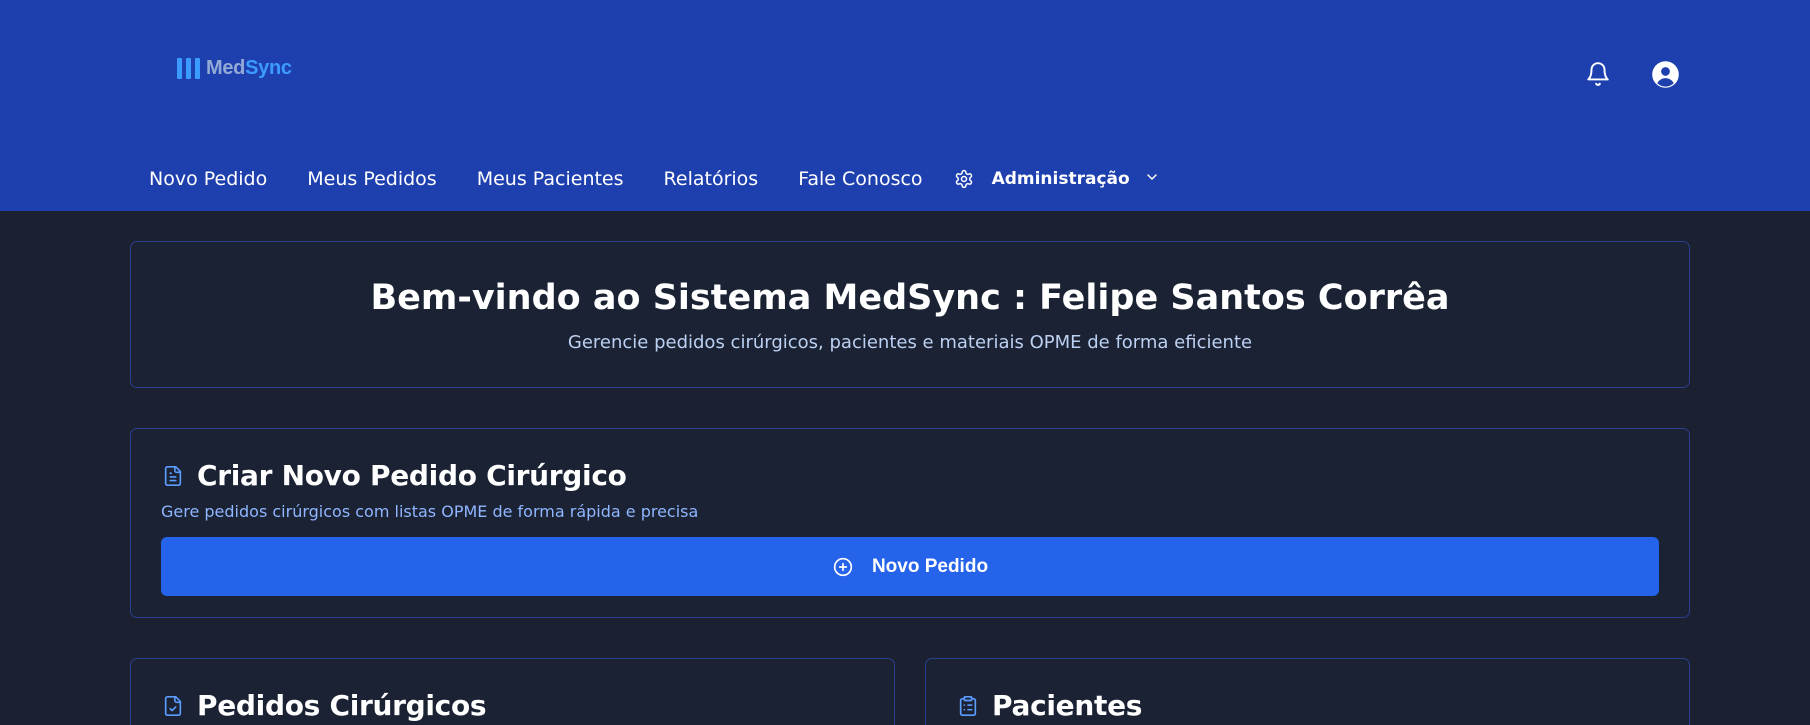 Image resolution: width=1810 pixels, height=725 pixels. What do you see at coordinates (1665, 74) in the screenshot?
I see `user-circle-icon` at bounding box center [1665, 74].